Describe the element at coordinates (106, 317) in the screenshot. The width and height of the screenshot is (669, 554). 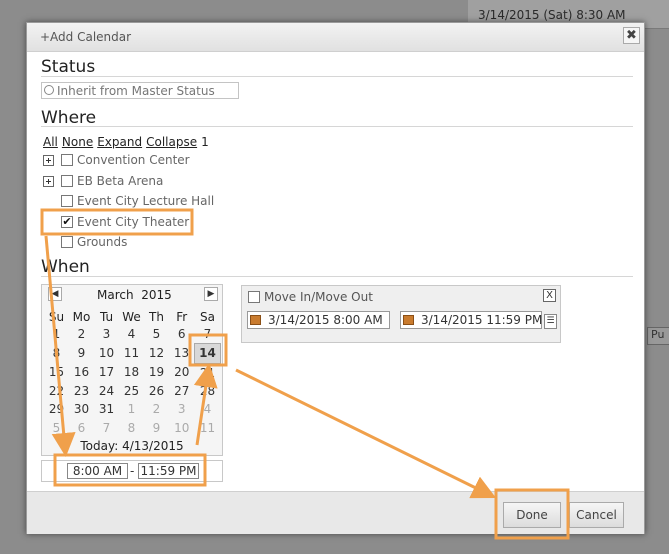
I see `weekday-header: Tu` at that location.